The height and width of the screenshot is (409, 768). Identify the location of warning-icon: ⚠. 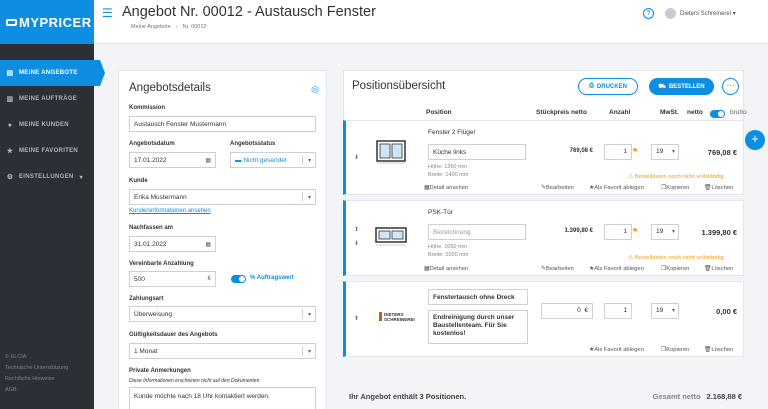
(631, 177).